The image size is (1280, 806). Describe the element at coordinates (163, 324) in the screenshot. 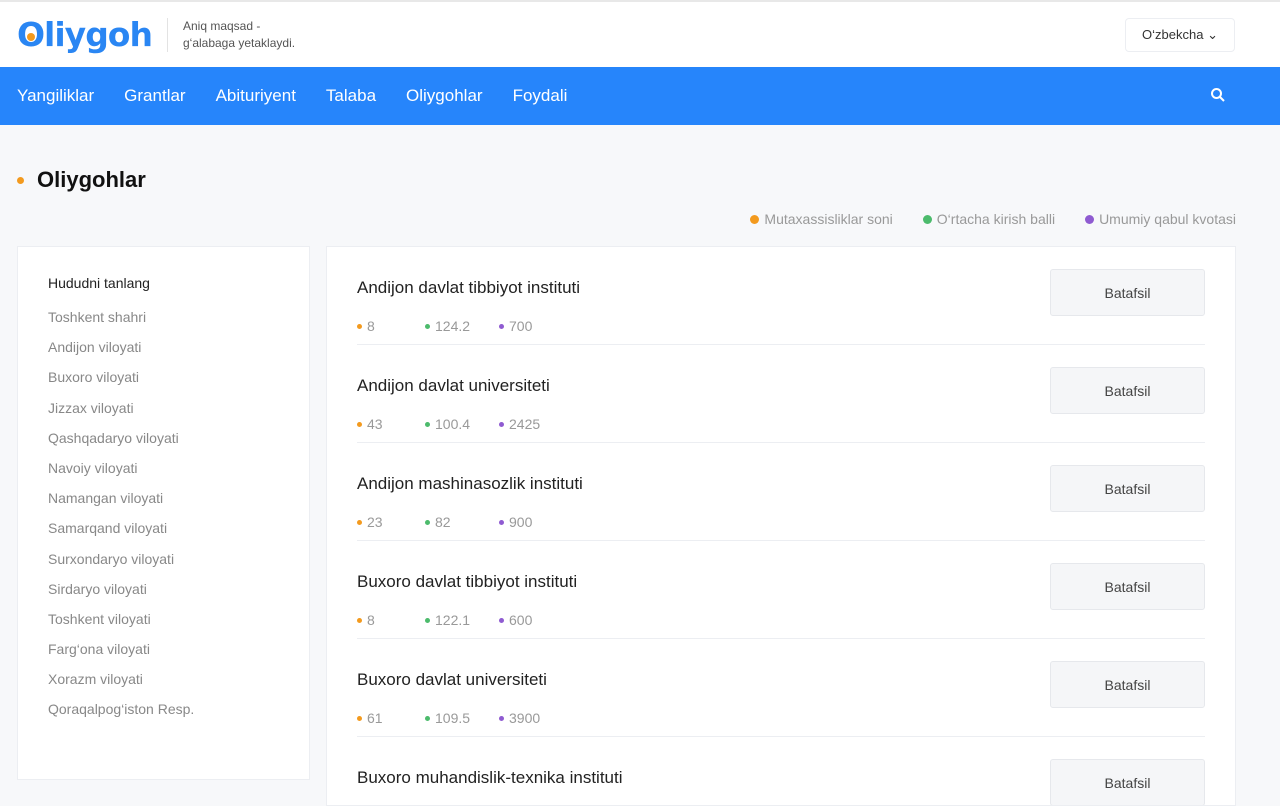

I see `region-link: Toshkent shahri` at that location.